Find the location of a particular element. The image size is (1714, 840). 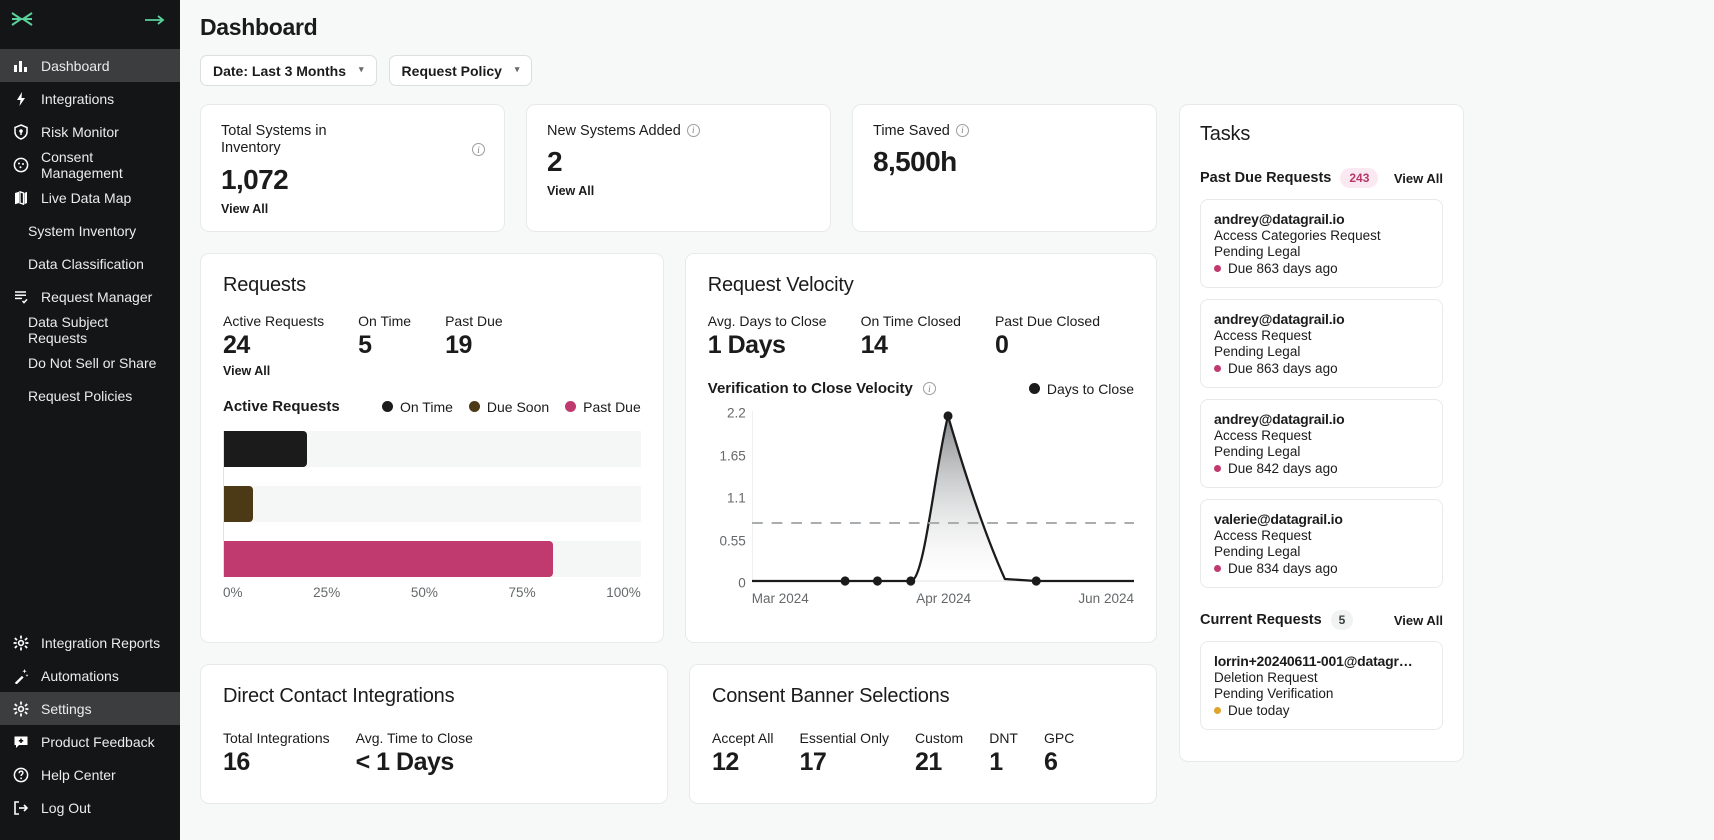

task-due: Due 863 days ago is located at coordinates (1321, 368).